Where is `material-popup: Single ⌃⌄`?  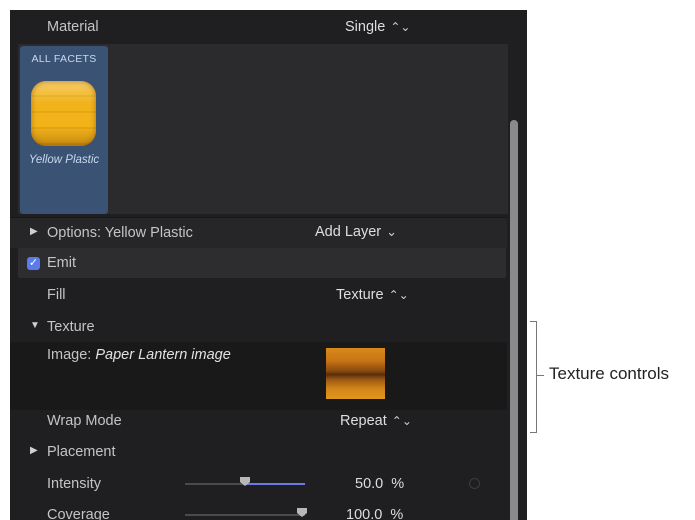
material-popup: Single ⌃⌄ is located at coordinates (377, 27).